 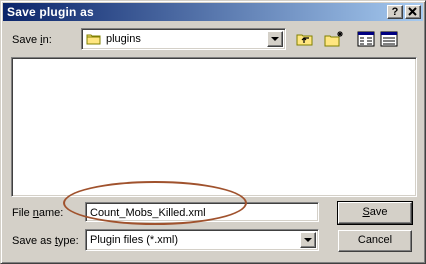 I want to click on list-view-icon, so click(x=366, y=39).